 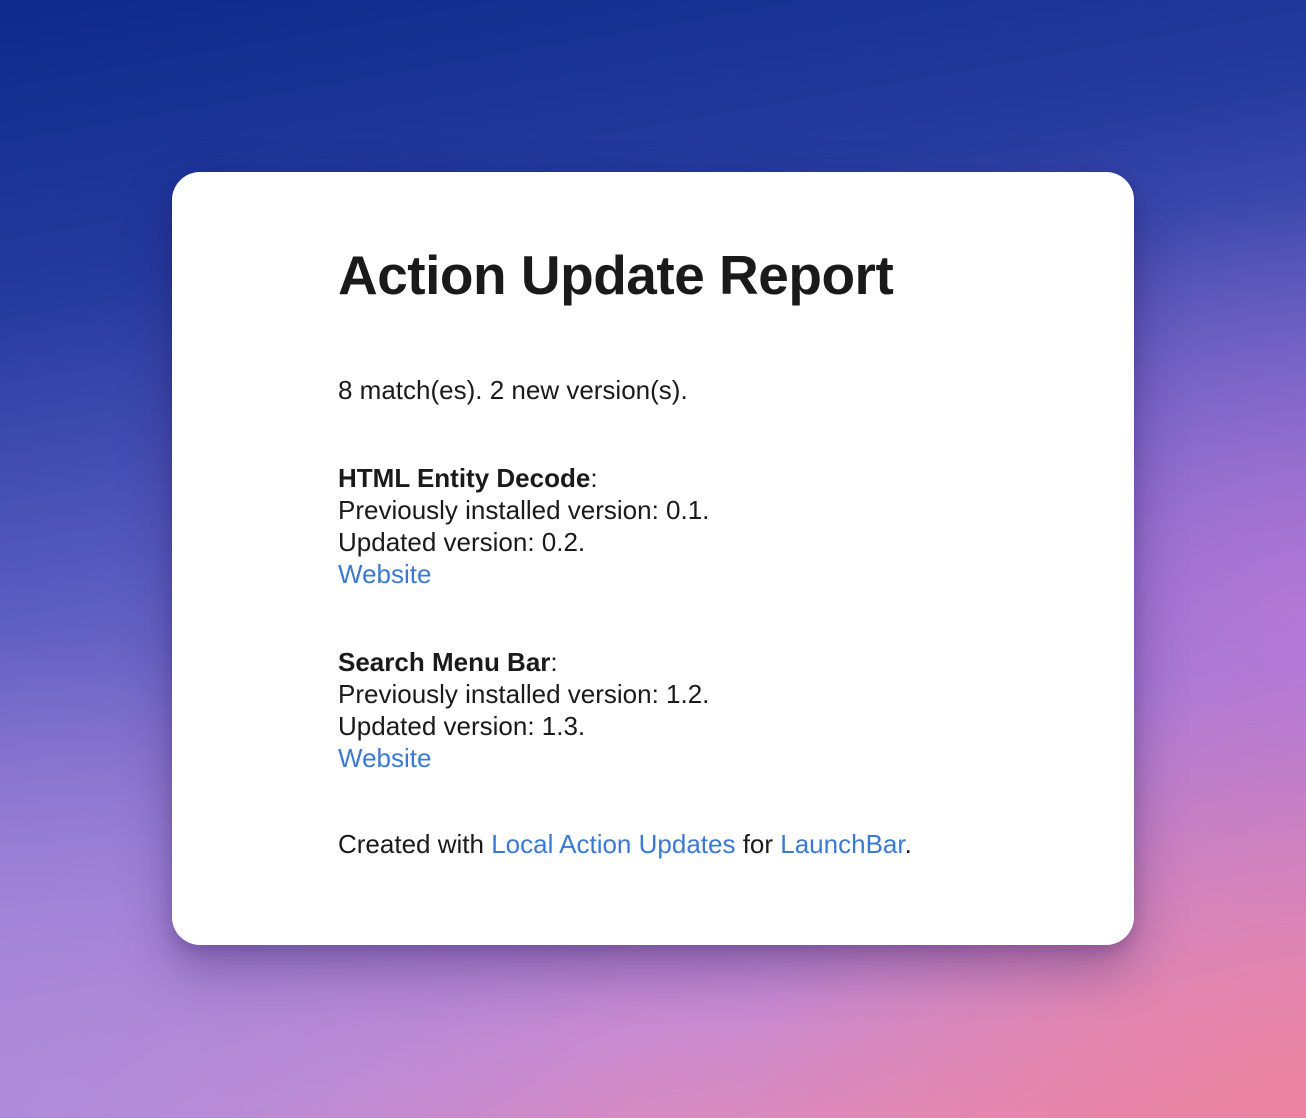 What do you see at coordinates (462, 542) in the screenshot?
I see `updated-version-text: Updated version: 0.2.` at bounding box center [462, 542].